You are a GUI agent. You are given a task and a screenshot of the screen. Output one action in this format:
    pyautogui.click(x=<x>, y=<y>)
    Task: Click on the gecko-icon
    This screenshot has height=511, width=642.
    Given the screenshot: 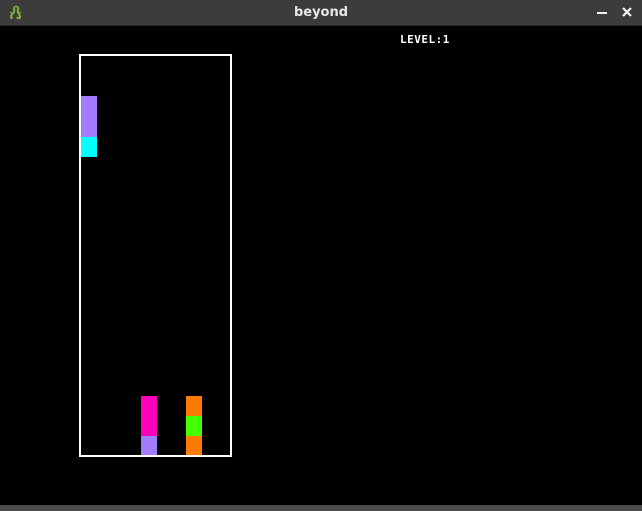 What is the action you would take?
    pyautogui.click(x=15, y=12)
    